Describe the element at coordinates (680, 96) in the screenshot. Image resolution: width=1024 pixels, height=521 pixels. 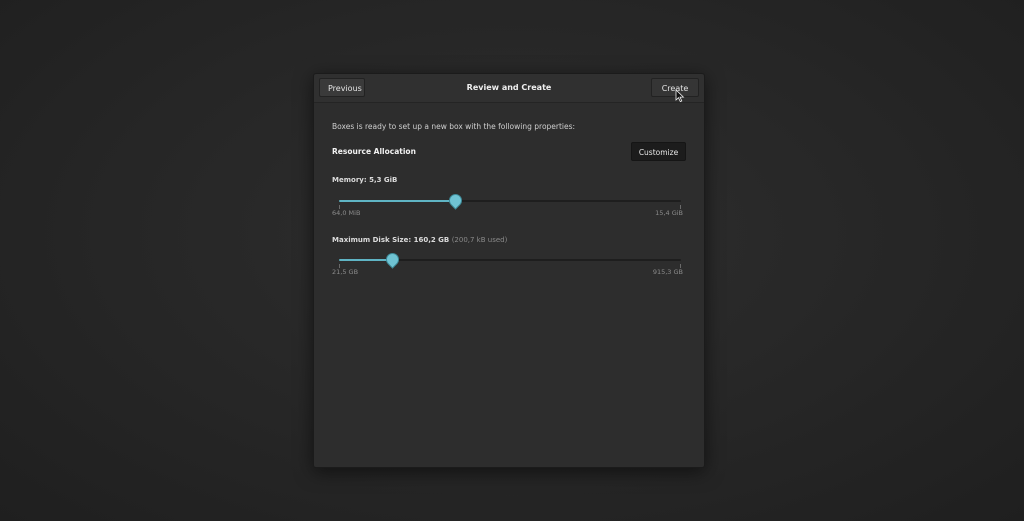
I see `mouse-pointer-icon` at that location.